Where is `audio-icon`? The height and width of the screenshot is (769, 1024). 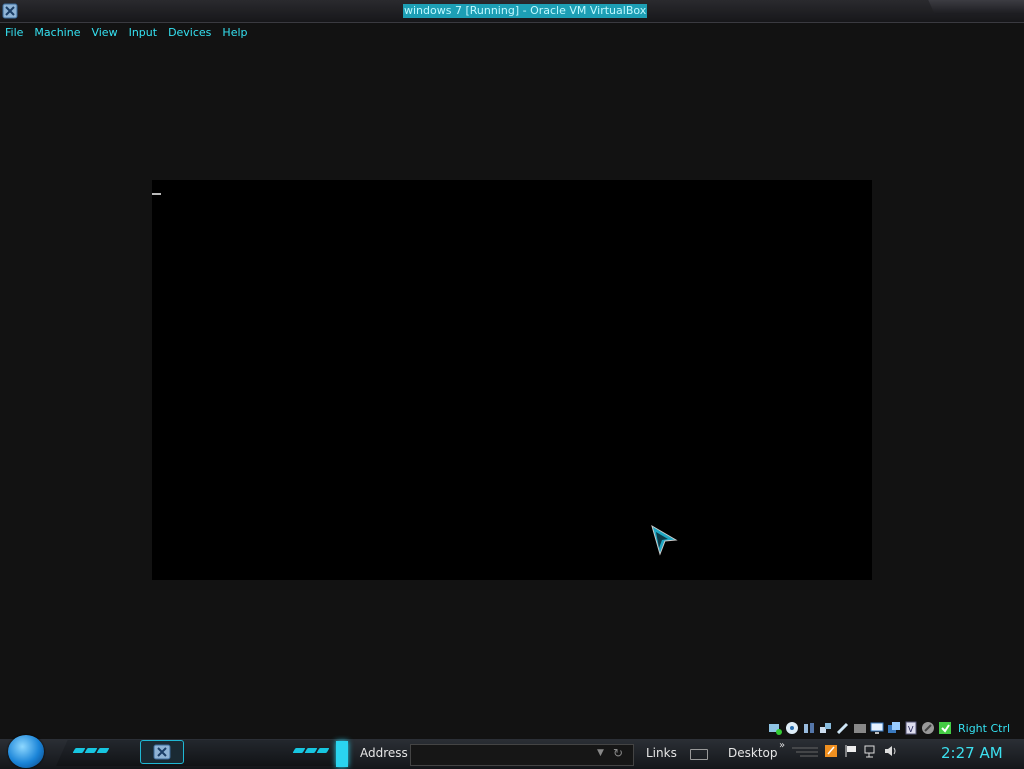
audio-icon is located at coordinates (809, 728).